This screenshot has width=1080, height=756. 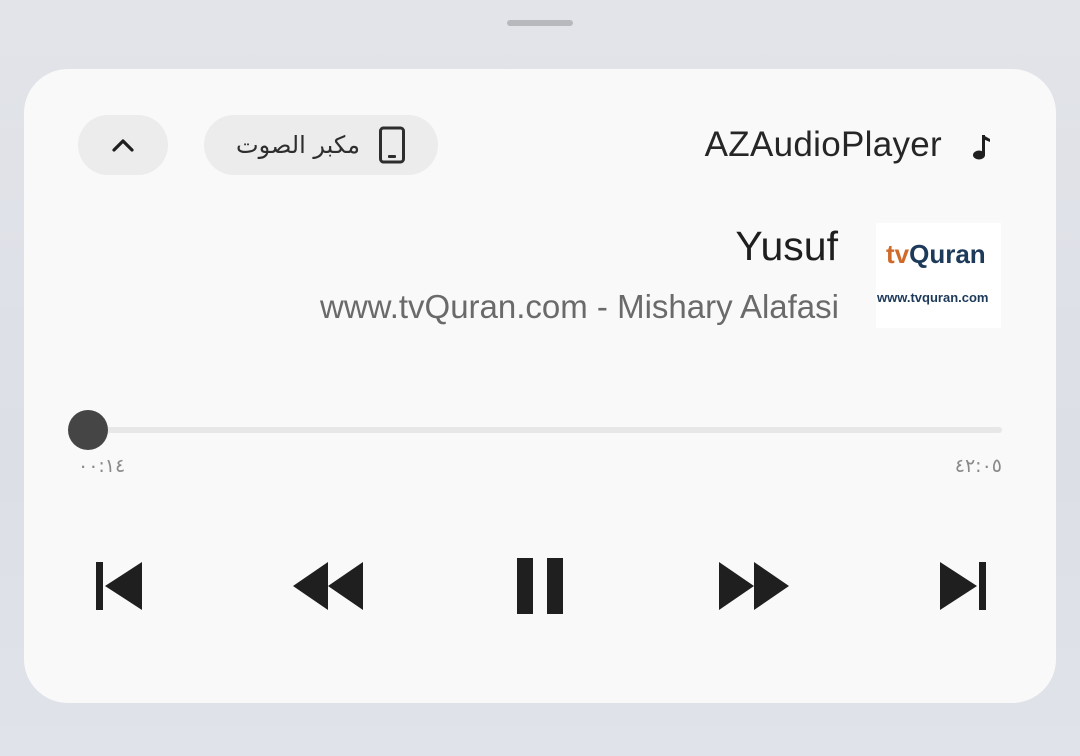 I want to click on seek-bar, so click(x=542, y=430).